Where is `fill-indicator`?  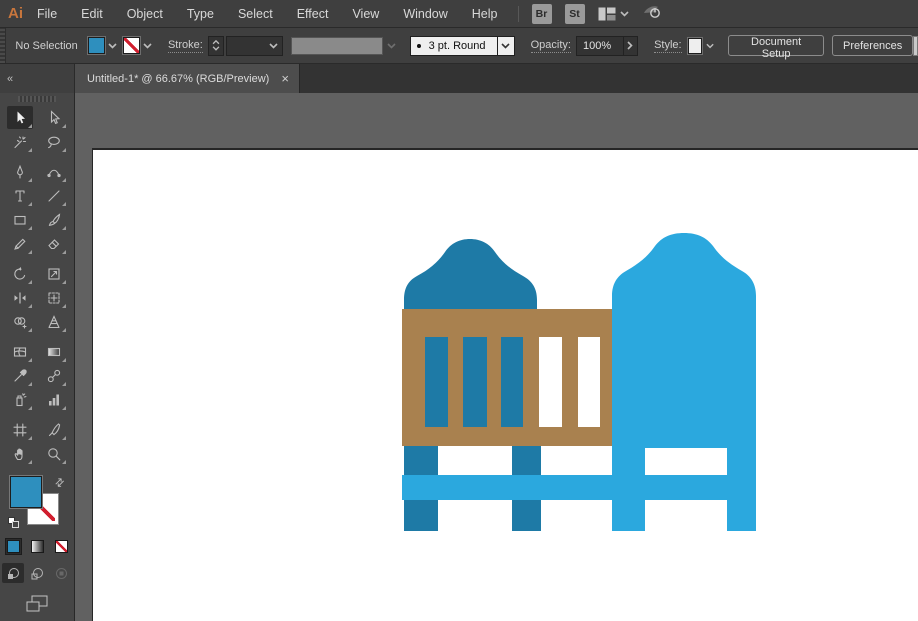
fill-indicator is located at coordinates (26, 492).